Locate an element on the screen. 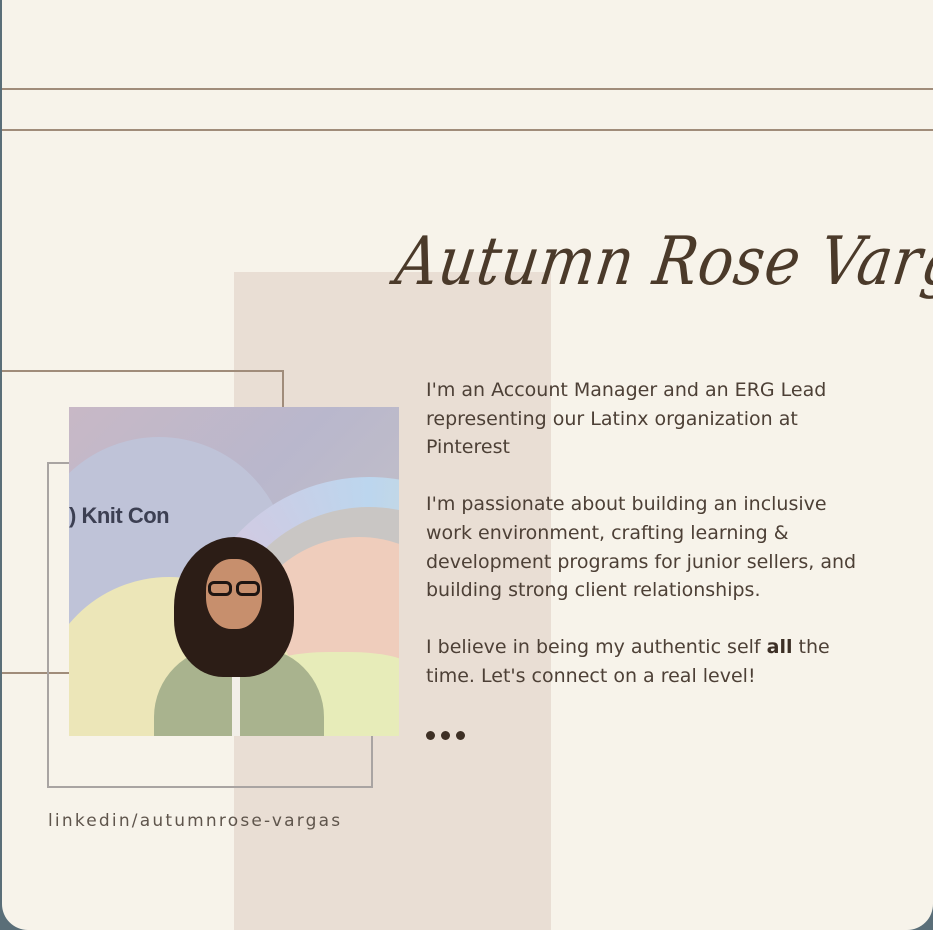  linkedin-link: linkedin/autumnrose-vargas is located at coordinates (195, 821).